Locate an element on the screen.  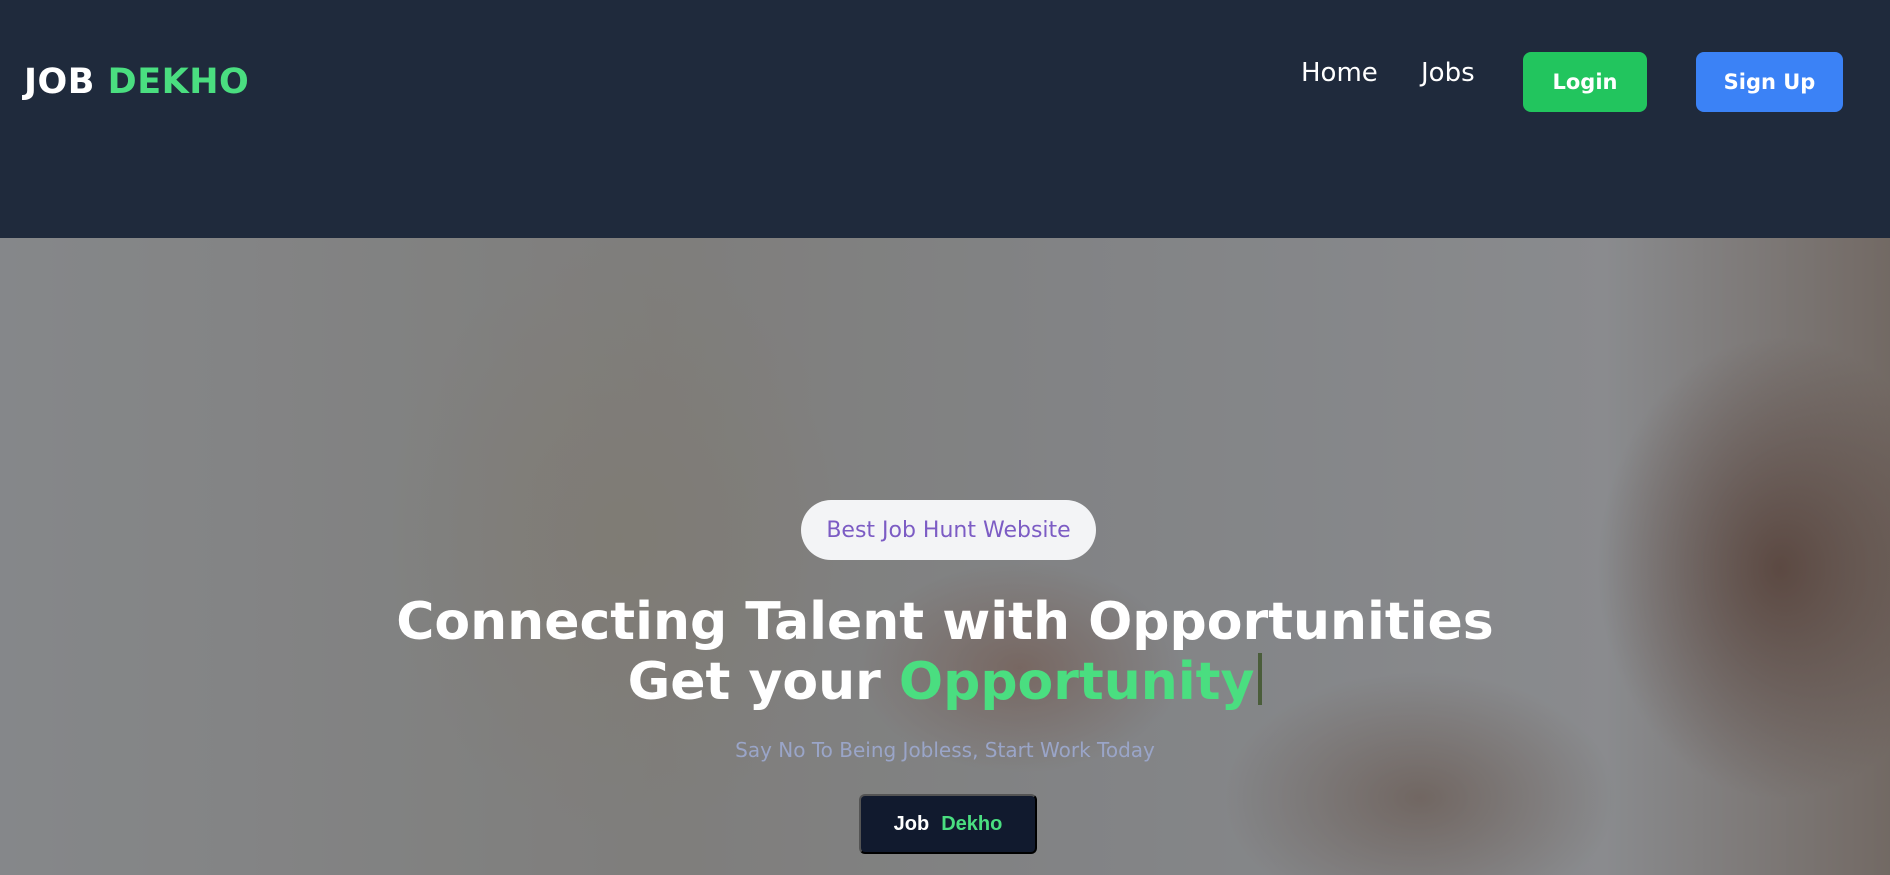
nav-link-home: Home is located at coordinates (1339, 73).